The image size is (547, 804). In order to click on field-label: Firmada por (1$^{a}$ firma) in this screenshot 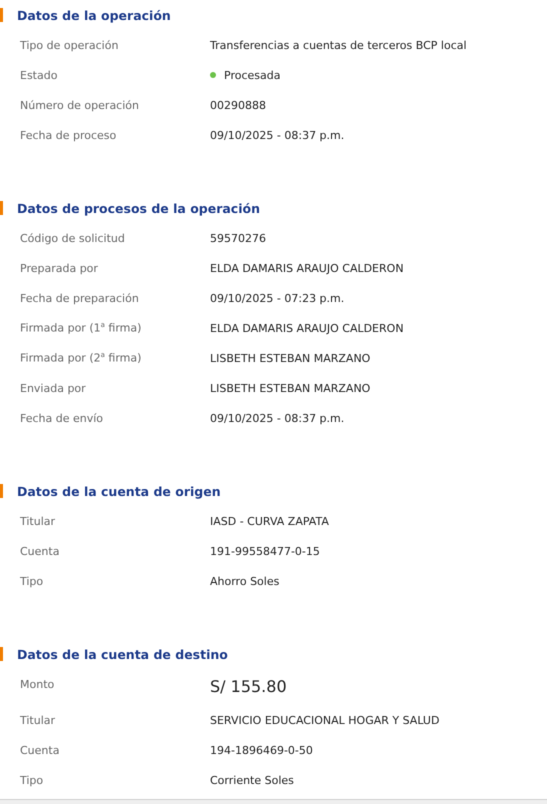, I will do `click(81, 328)`.